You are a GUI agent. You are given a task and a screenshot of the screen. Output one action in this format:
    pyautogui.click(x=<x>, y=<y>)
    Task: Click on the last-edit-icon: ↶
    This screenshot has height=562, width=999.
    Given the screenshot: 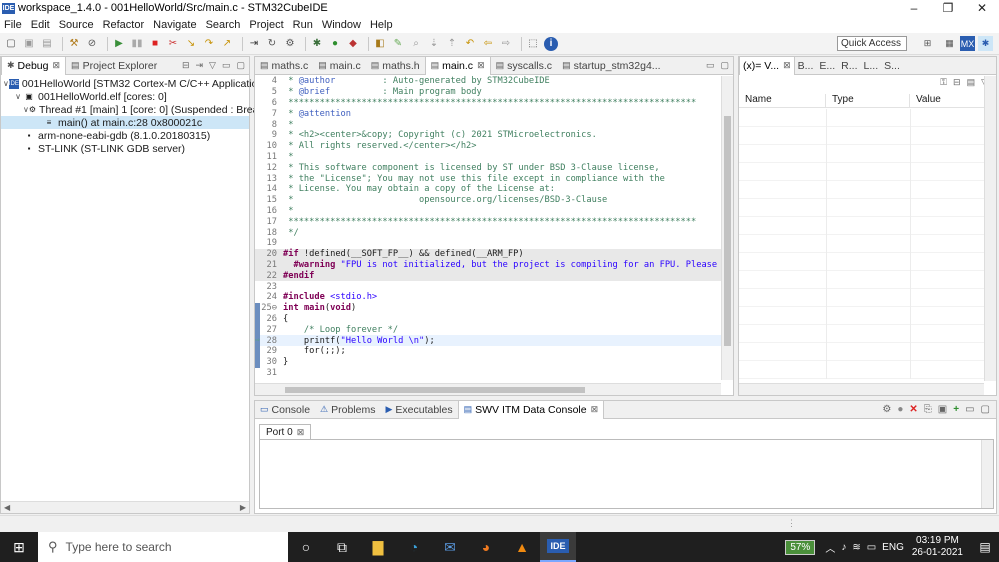 What is the action you would take?
    pyautogui.click(x=470, y=44)
    